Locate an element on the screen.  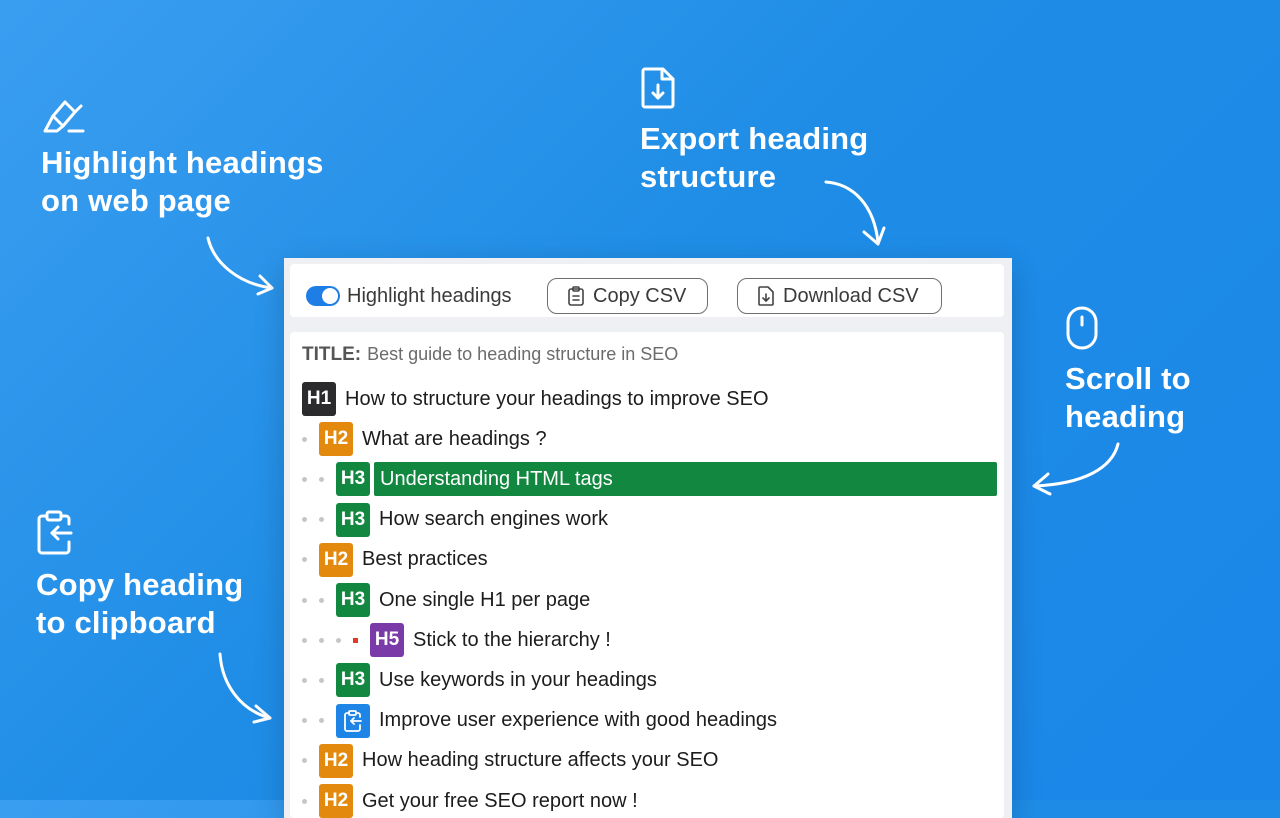
copy-csv-label: Copy CSV is located at coordinates (640, 295).